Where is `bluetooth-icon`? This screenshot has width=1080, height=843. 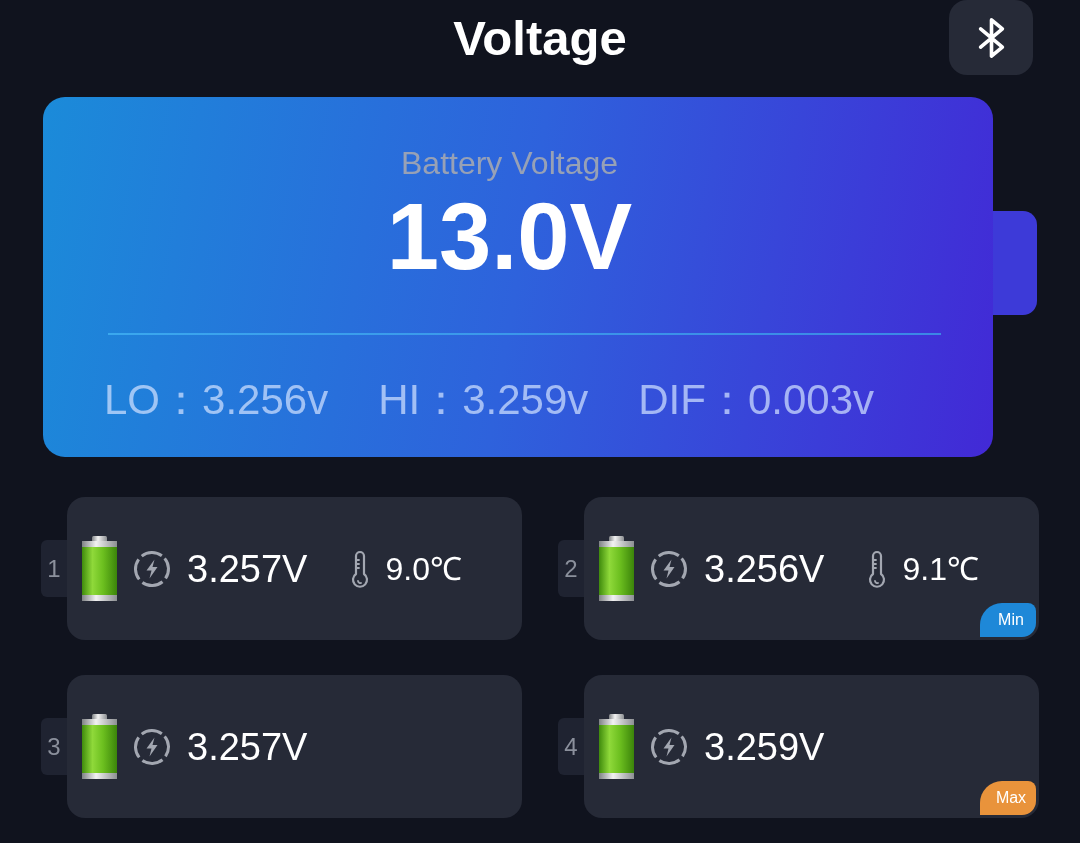
bluetooth-icon is located at coordinates (991, 37).